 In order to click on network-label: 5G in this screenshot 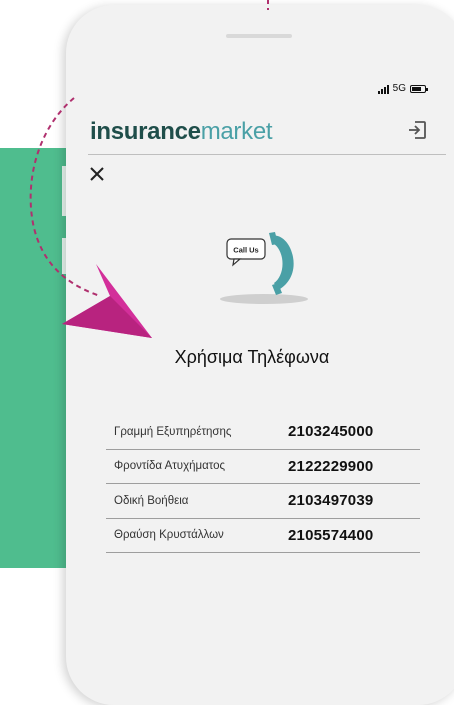, I will do `click(399, 88)`.